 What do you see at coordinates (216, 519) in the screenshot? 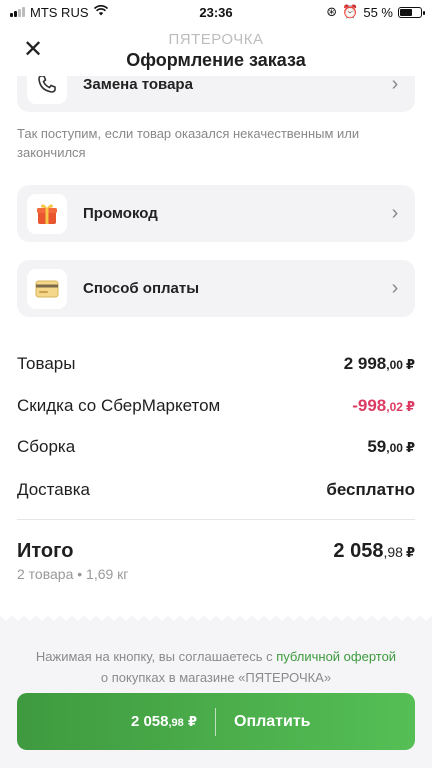
I see `divider` at bounding box center [216, 519].